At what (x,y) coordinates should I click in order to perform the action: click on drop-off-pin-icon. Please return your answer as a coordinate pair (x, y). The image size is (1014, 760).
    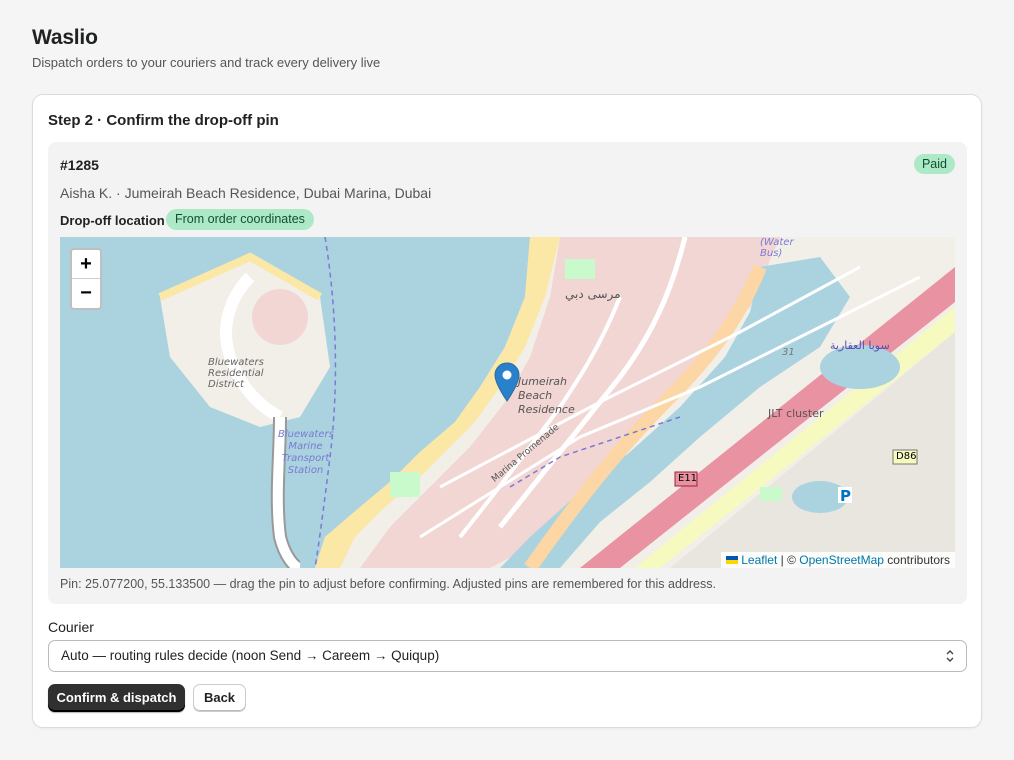
    Looking at the image, I should click on (507, 382).